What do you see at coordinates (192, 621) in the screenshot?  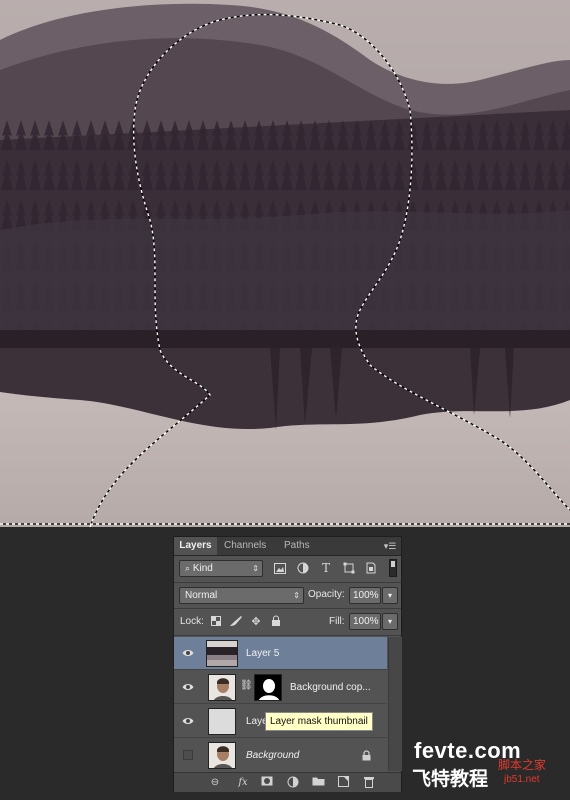 I see `lock-label: Lock:` at bounding box center [192, 621].